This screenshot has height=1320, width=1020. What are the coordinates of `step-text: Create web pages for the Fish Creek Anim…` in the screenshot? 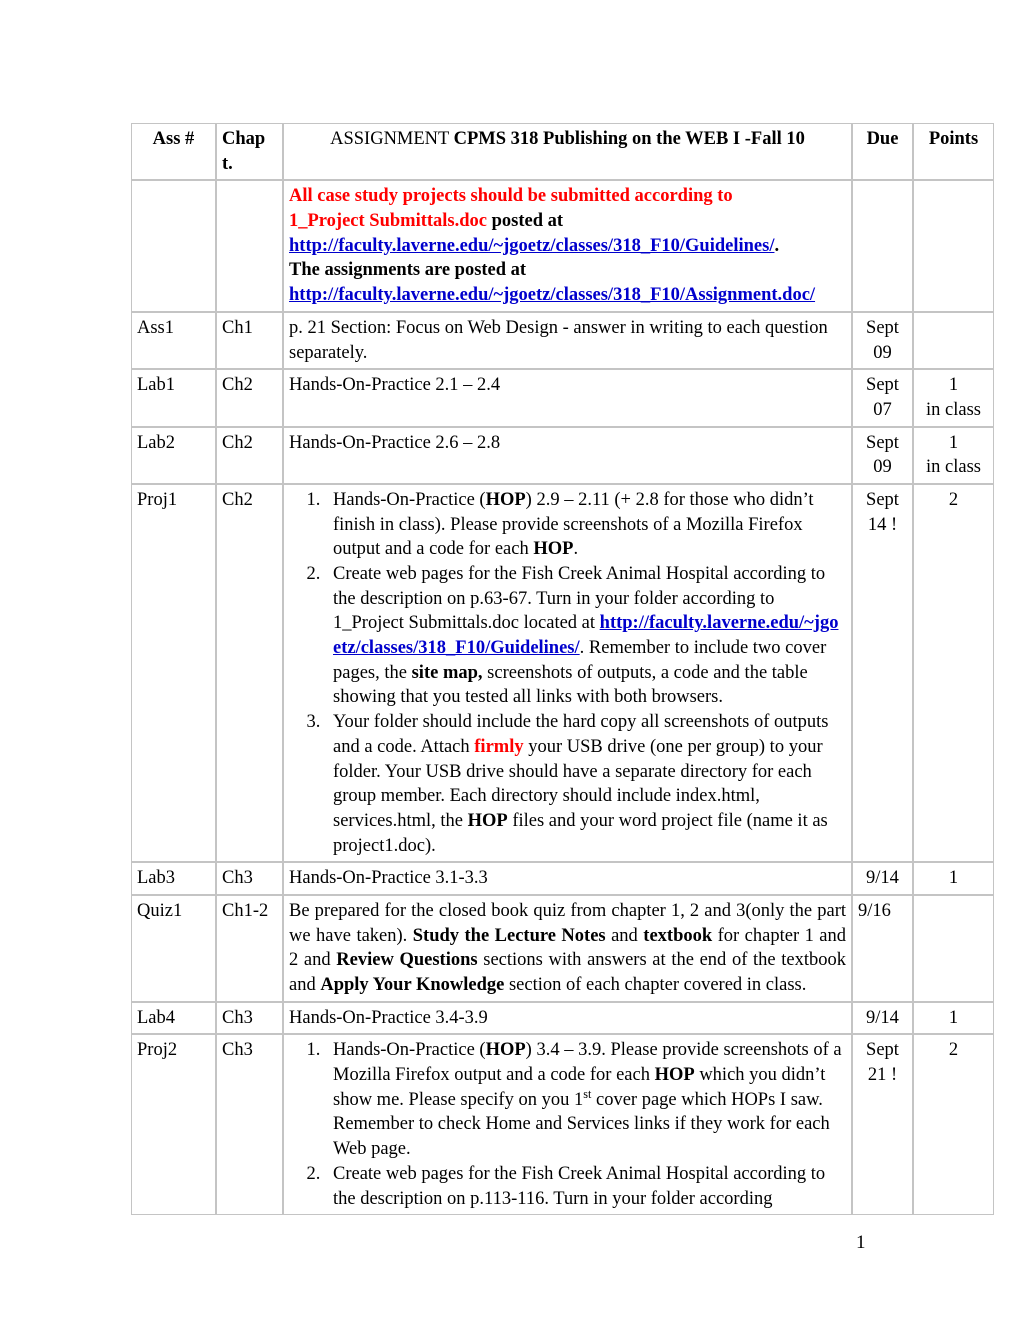 It's located at (579, 1186).